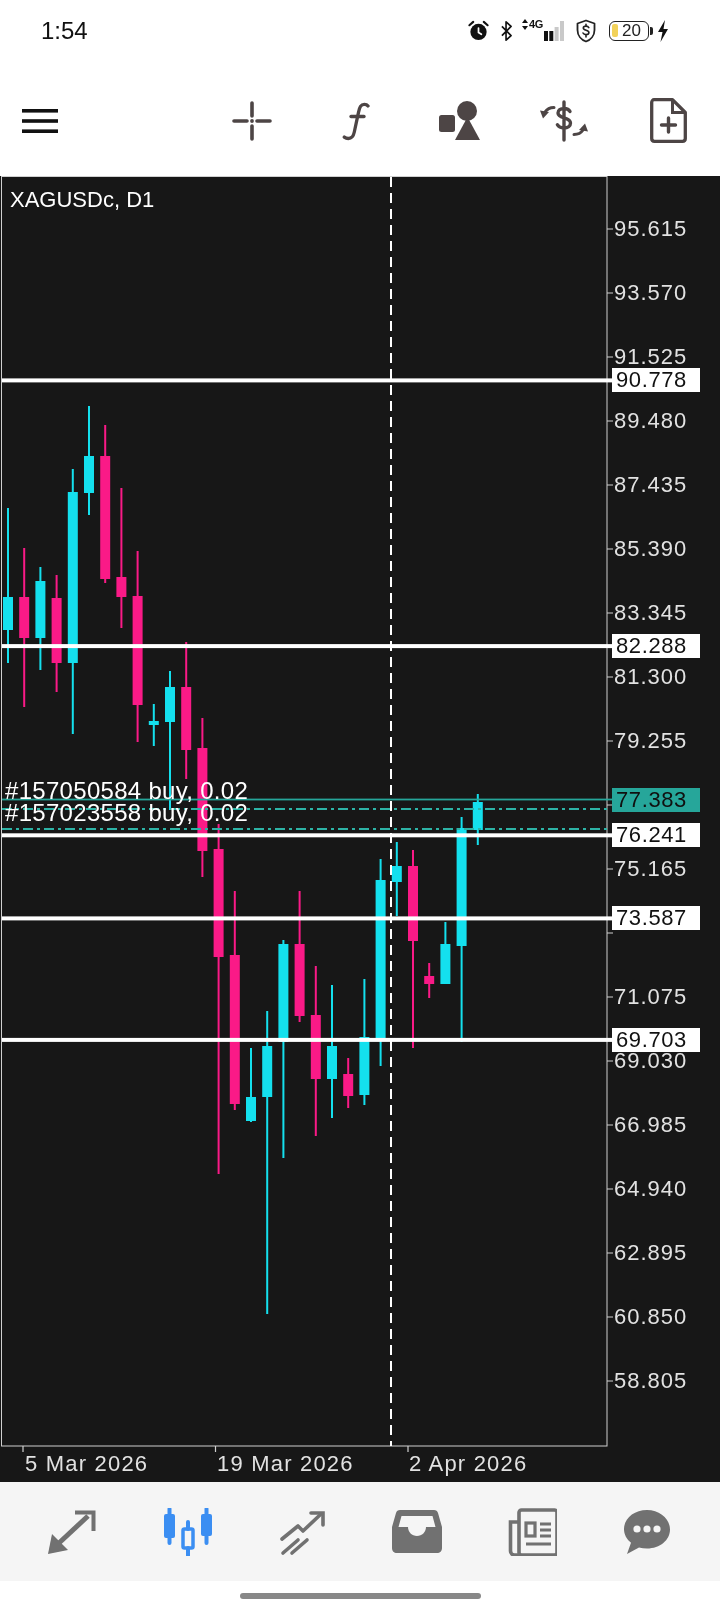 The width and height of the screenshot is (720, 1612). What do you see at coordinates (651, 741) in the screenshot?
I see `price-axis-label: 79.255` at bounding box center [651, 741].